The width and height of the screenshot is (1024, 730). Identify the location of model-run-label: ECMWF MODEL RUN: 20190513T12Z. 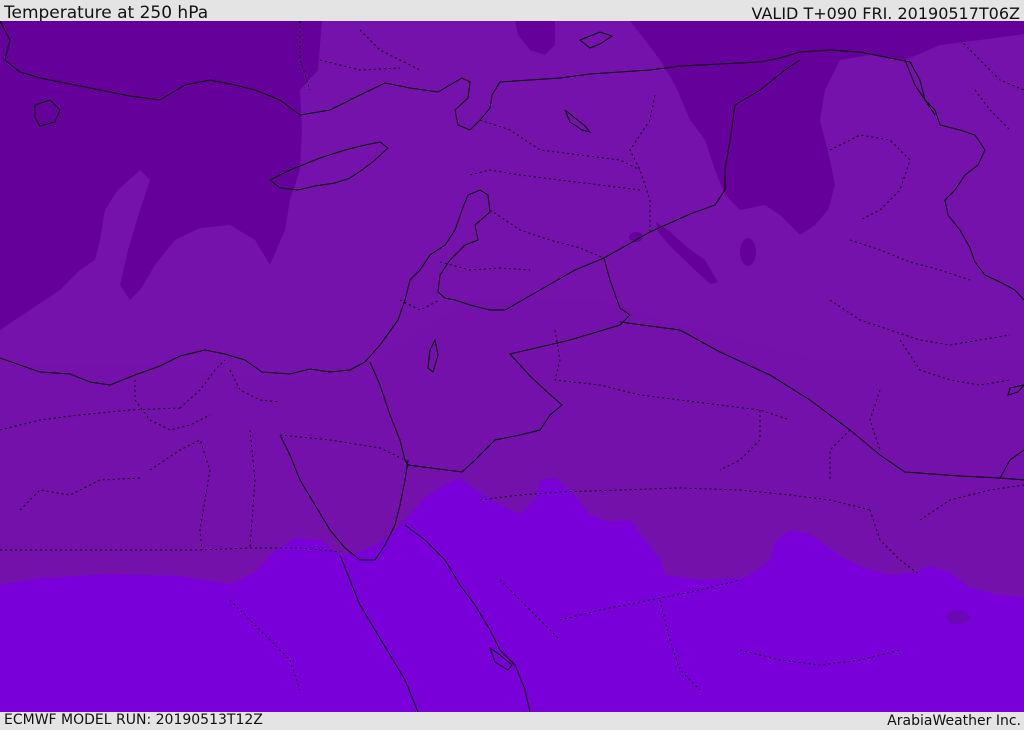
(133, 720).